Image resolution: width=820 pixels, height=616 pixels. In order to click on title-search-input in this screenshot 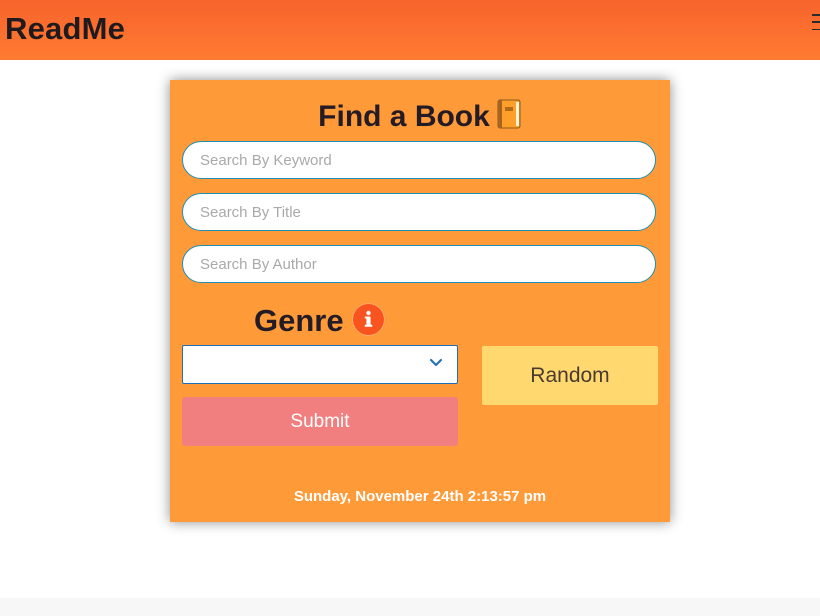, I will do `click(419, 212)`.